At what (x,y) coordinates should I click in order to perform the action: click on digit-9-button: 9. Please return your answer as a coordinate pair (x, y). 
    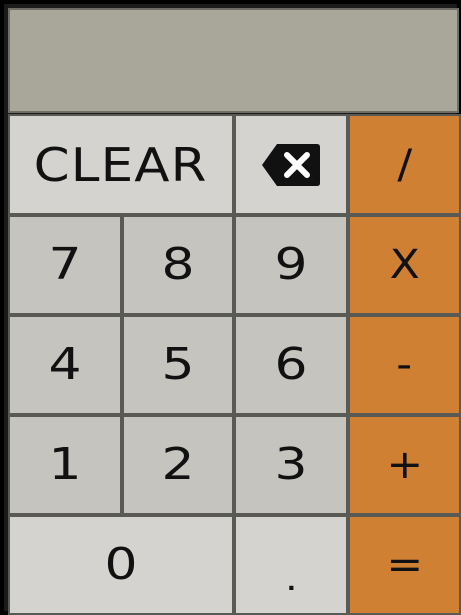
    Looking at the image, I should click on (291, 265).